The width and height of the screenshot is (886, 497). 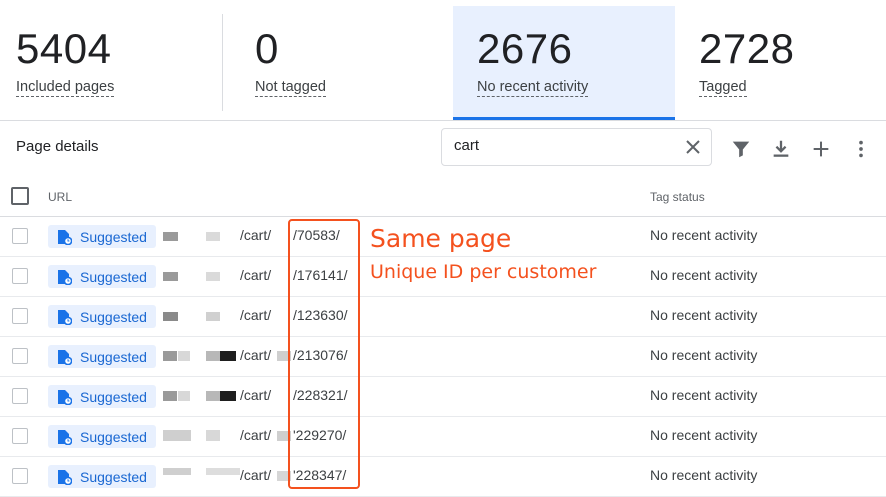 I want to click on stat-label: Not tagged, so click(x=290, y=88).